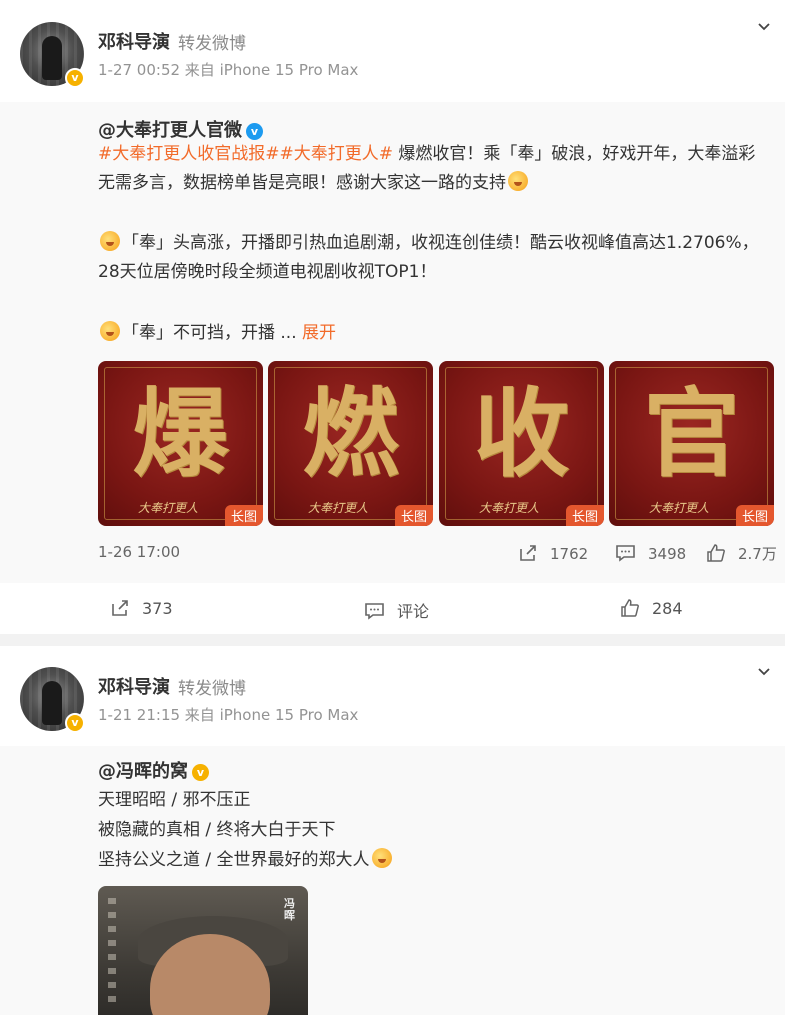  Describe the element at coordinates (392, 554) in the screenshot. I see `original-stats: 1-26 17:00 1762 3498 2.7万` at that location.